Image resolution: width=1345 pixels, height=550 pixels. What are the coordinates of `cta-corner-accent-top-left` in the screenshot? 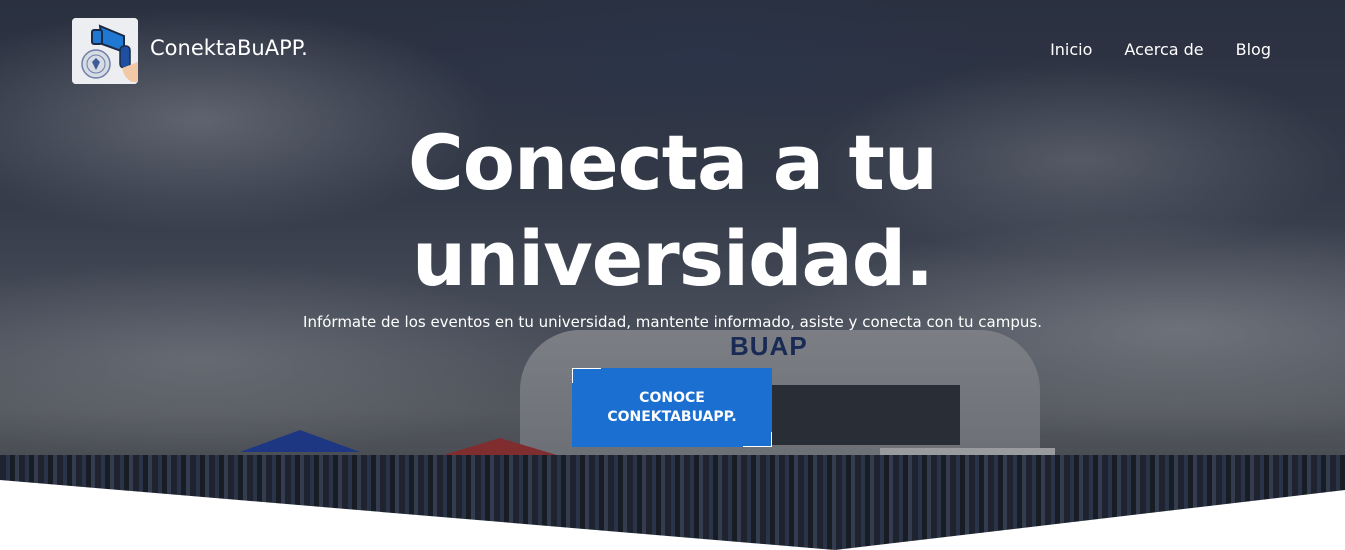 It's located at (586, 375).